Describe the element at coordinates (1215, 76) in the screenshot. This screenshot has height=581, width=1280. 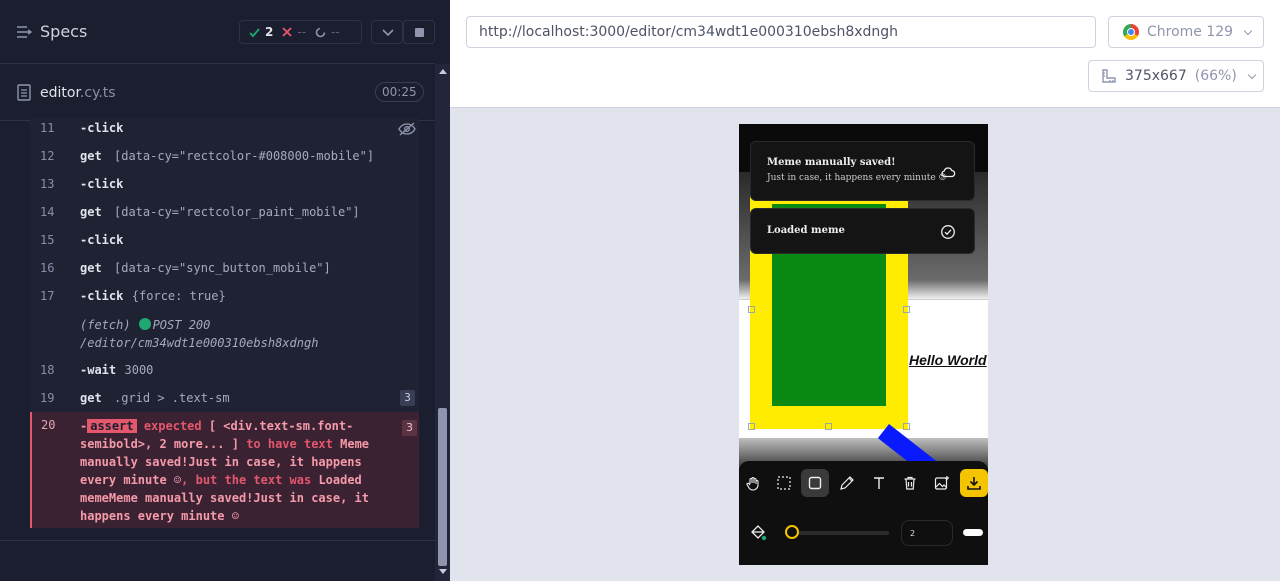
I see `viewport-zoom: (66%)` at that location.